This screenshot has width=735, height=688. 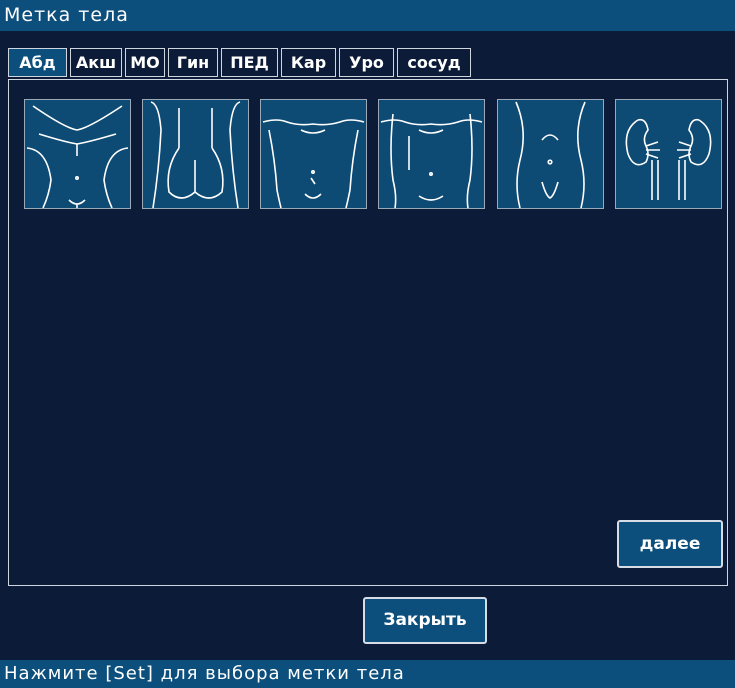 I want to click on status-bar: Нажмите [Set] для выбора метки тела, so click(x=367, y=674).